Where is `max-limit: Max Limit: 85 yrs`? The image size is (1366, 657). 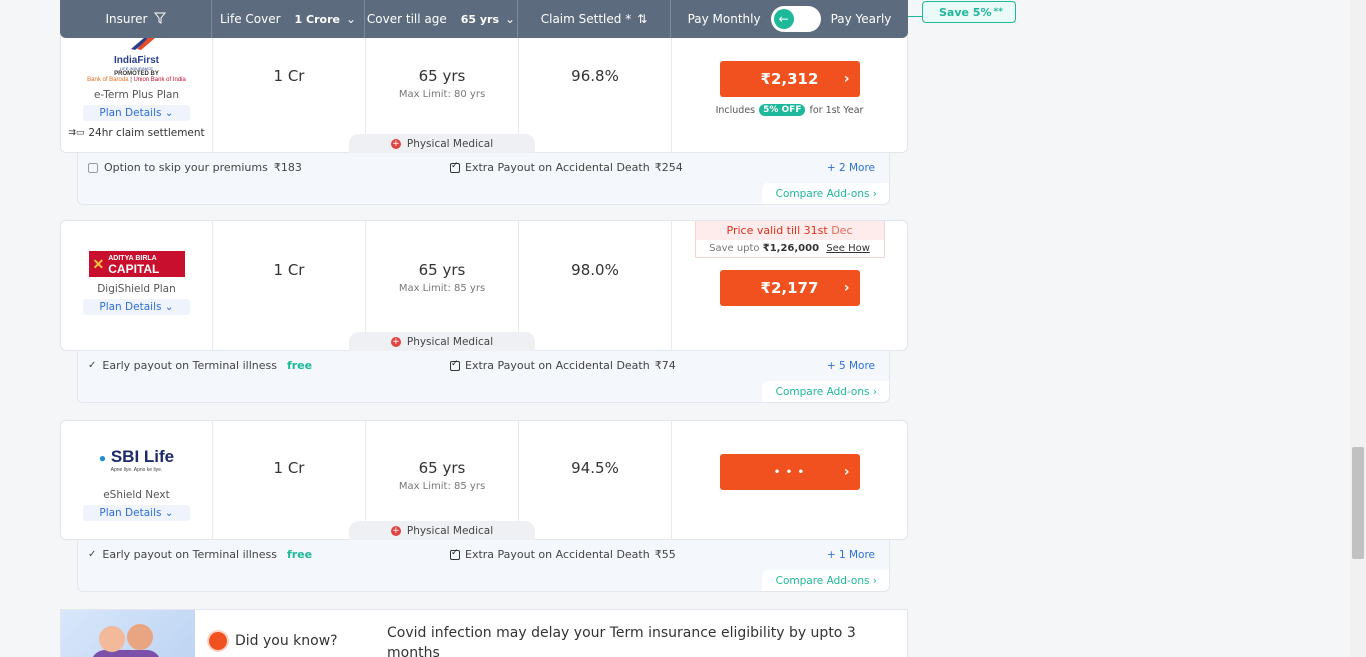 max-limit: Max Limit: 85 yrs is located at coordinates (442, 288).